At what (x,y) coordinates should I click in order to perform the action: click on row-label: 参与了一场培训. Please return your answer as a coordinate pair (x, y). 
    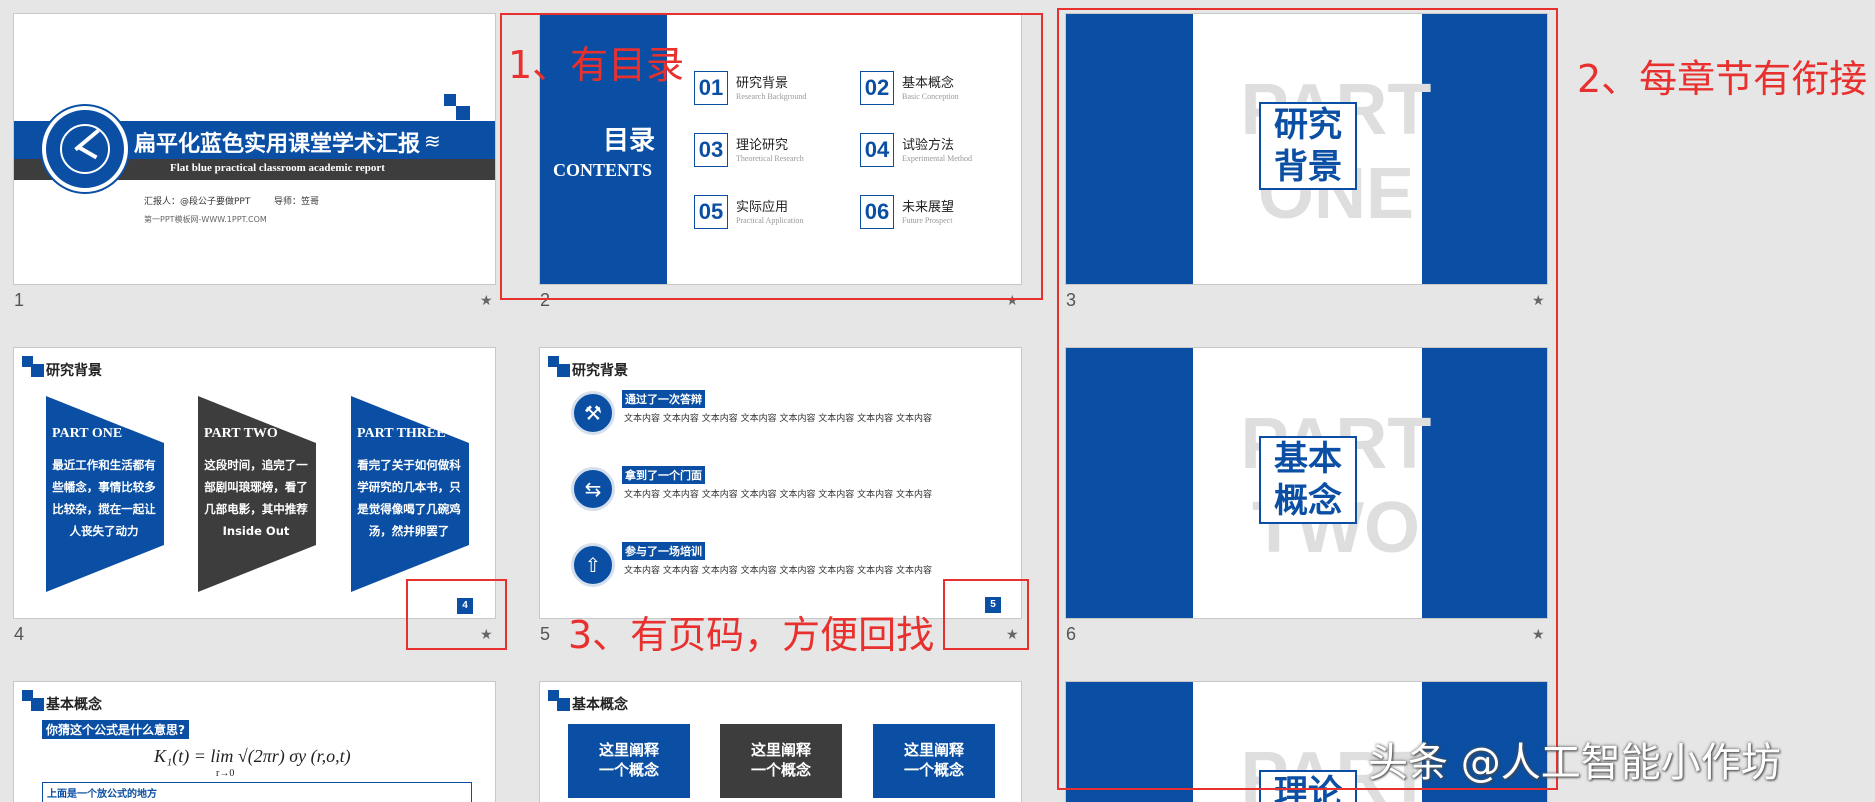
    Looking at the image, I should click on (663, 551).